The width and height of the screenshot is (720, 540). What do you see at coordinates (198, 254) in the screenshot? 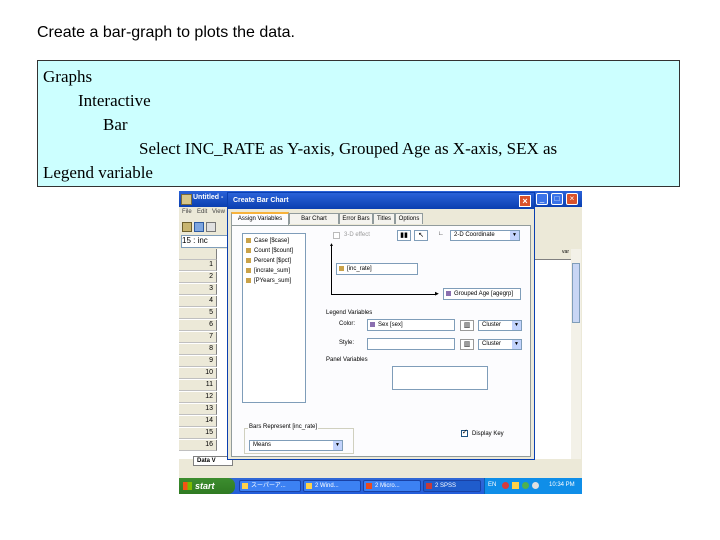
I see `corner-cell` at bounding box center [198, 254].